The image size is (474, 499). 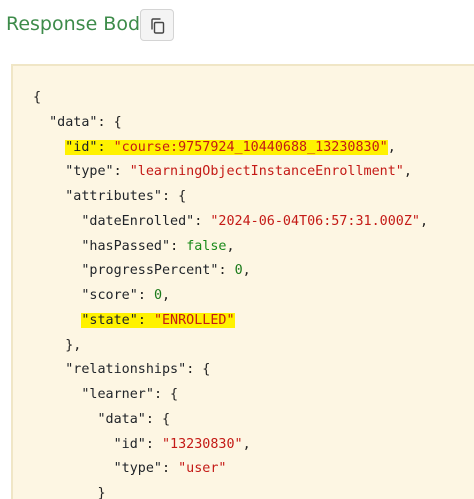 I want to click on json-key: "state", so click(x=109, y=320).